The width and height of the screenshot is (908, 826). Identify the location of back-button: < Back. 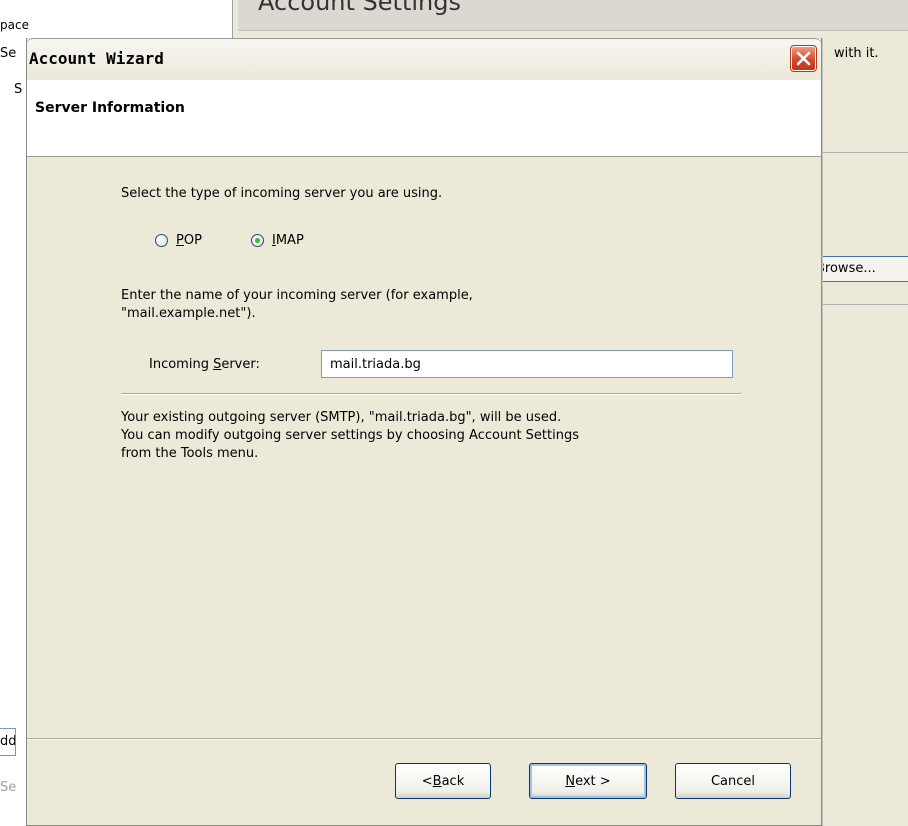
(443, 781).